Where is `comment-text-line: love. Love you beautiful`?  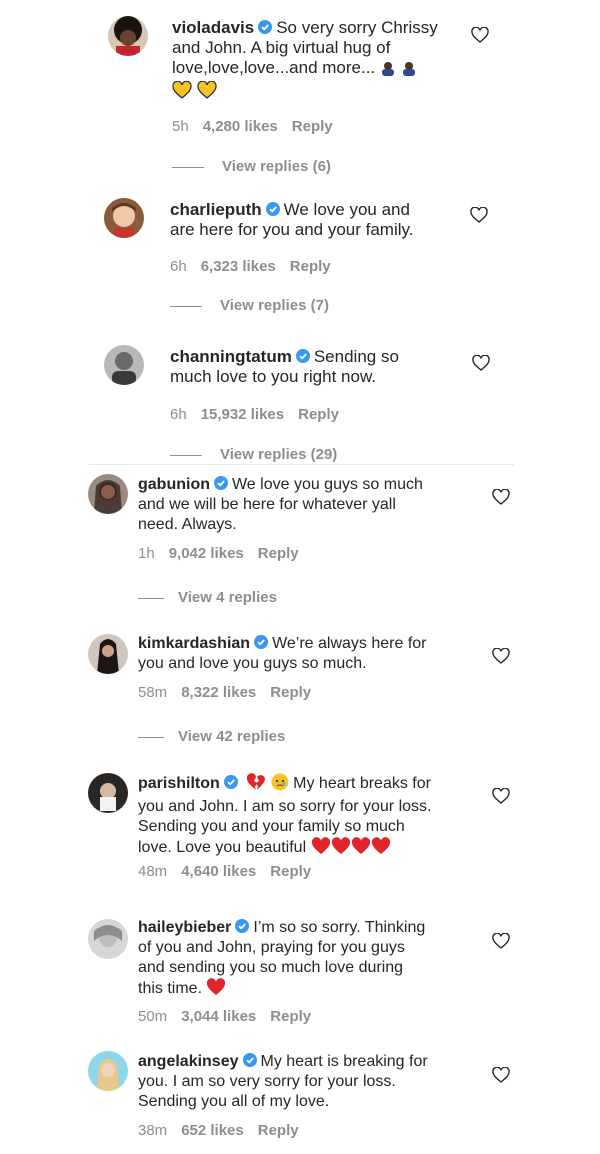
comment-text-line: love. Love you beautiful is located at coordinates (222, 847).